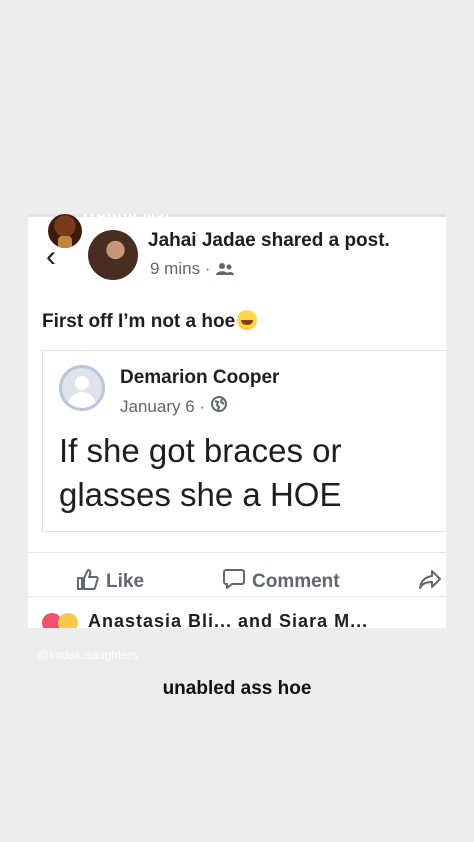 The width and height of the screenshot is (474, 842). Describe the element at coordinates (247, 320) in the screenshot. I see `laughing-emoji-icon` at that location.